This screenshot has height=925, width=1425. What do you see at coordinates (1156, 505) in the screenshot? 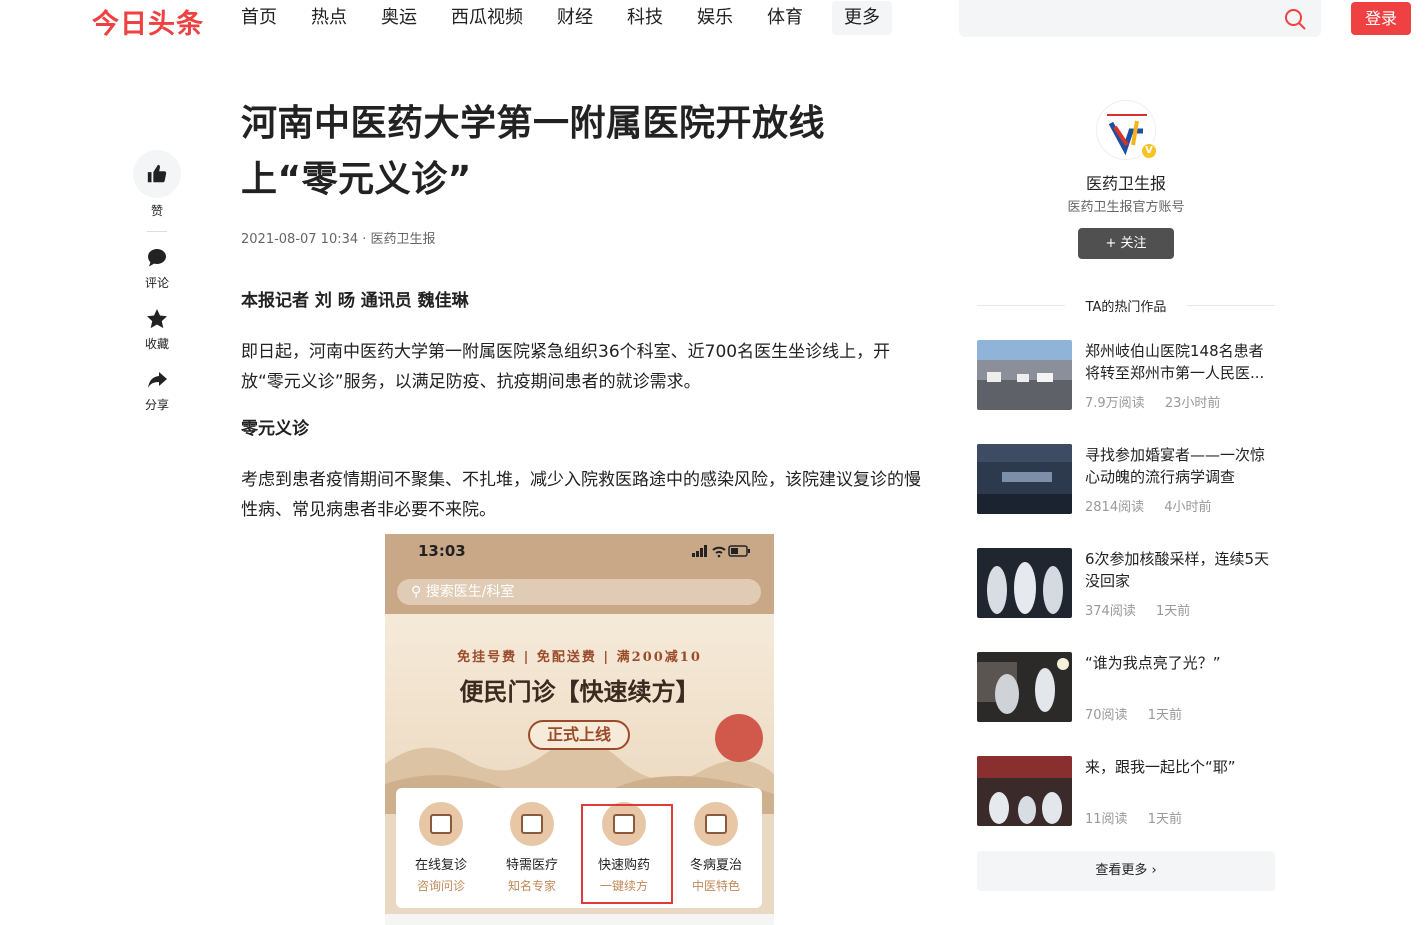
I see `hot-work-stats: 2814阅读 4小时前` at bounding box center [1156, 505].